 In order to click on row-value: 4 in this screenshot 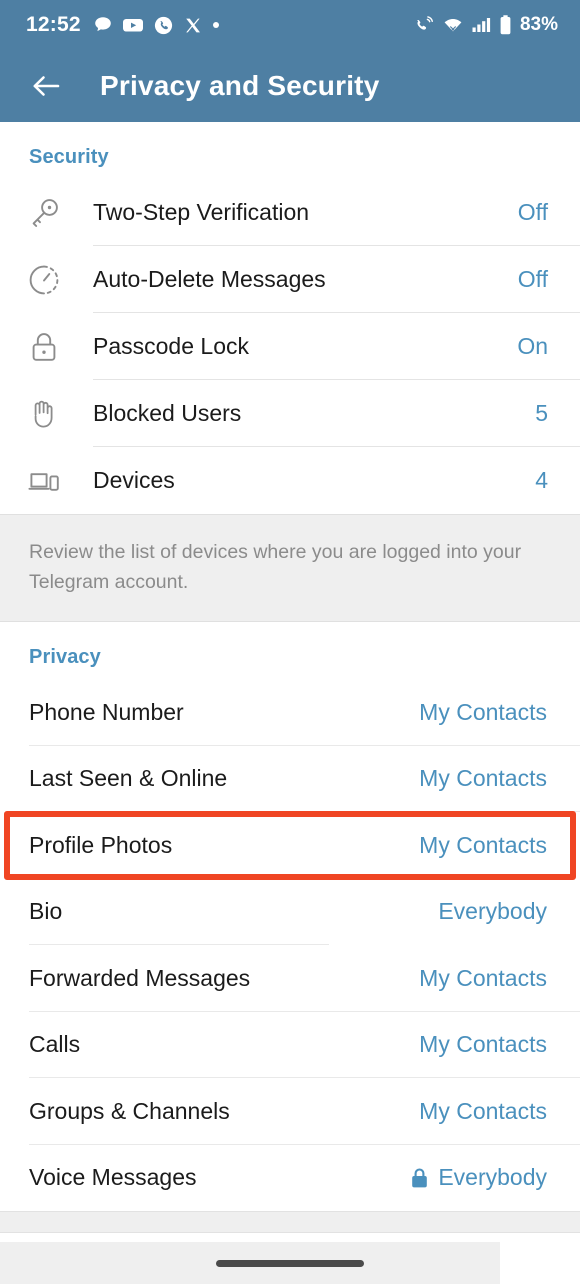, I will do `click(541, 480)`.